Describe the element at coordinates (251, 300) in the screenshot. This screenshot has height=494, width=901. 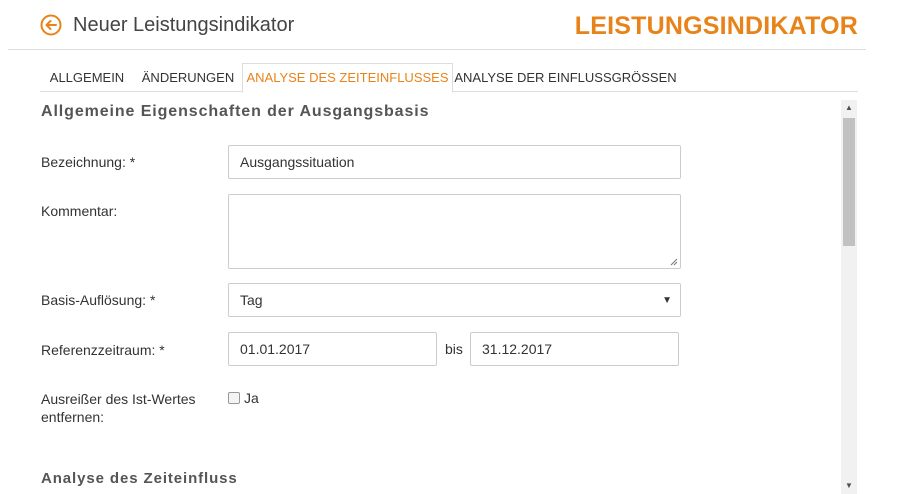
I see `basis-aufloesung-value: Tag` at that location.